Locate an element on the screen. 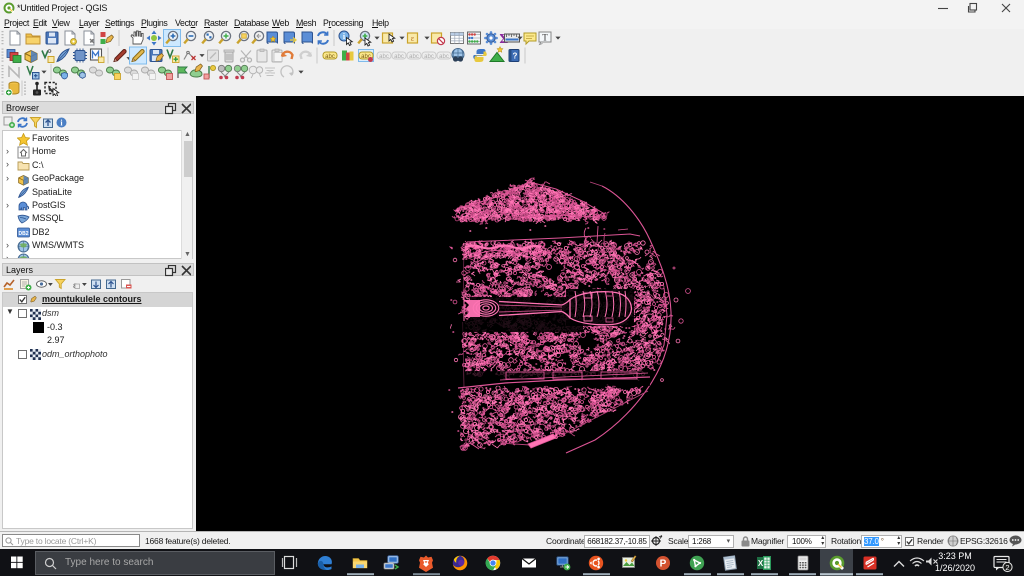  svg-text: DB2 is located at coordinates (23, 234).